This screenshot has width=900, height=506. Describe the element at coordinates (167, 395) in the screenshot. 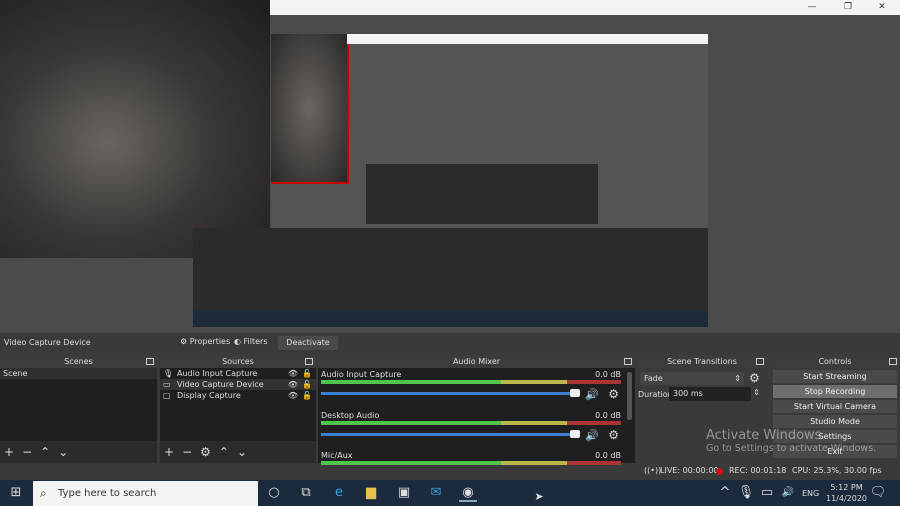

I see `monitor-icon: ▢` at that location.